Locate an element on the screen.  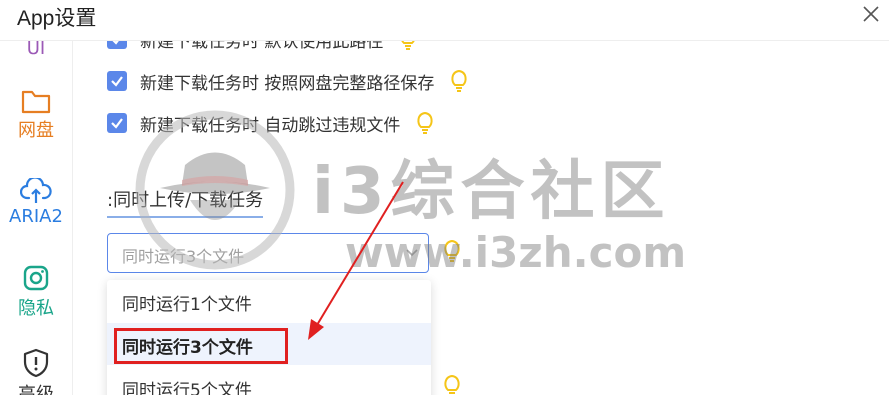
folder-icon is located at coordinates (36, 102).